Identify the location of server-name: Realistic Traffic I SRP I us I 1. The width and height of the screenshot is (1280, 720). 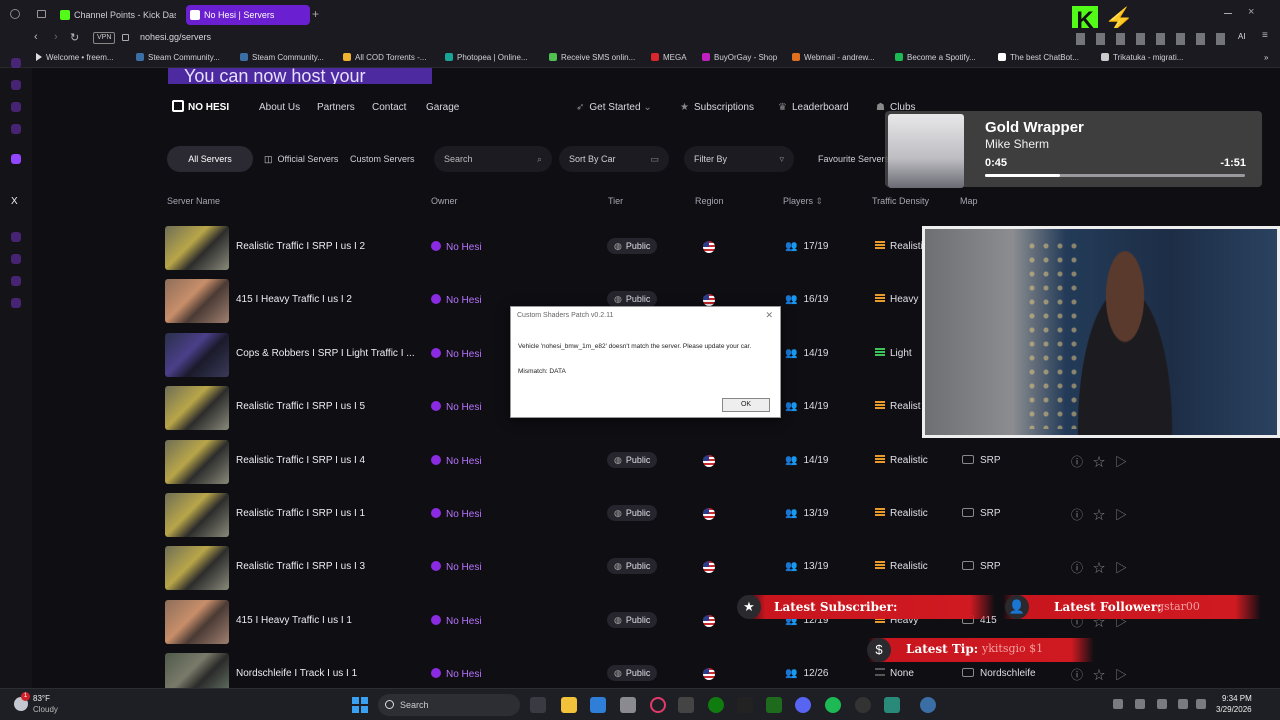
(326, 513).